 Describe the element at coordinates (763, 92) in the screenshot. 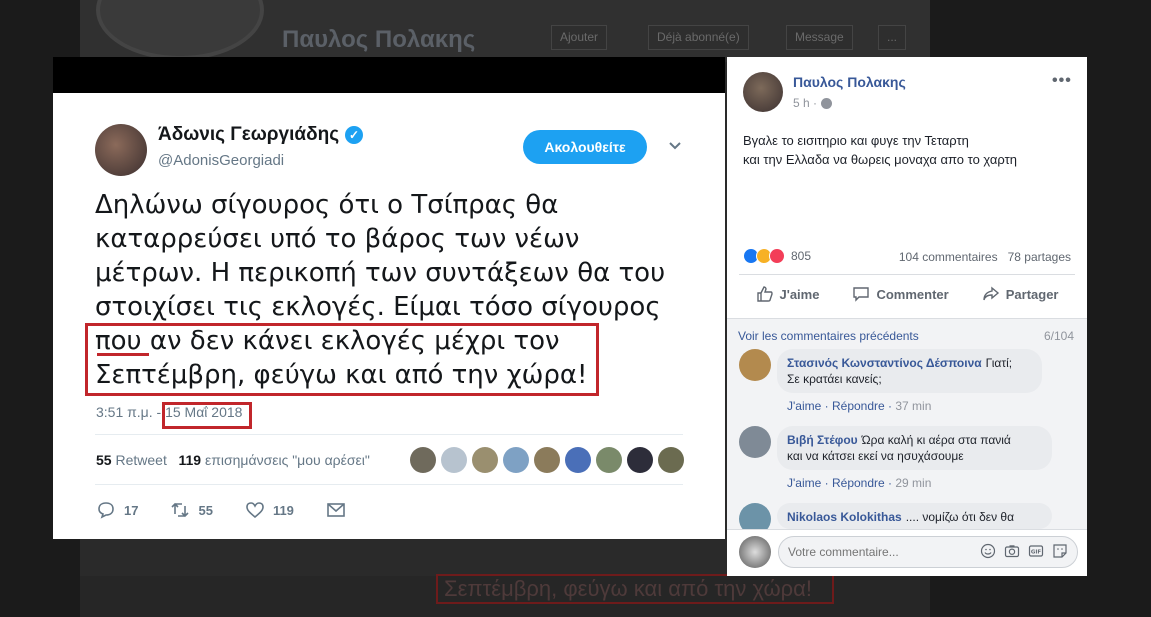

I see `post-author-avatar` at that location.